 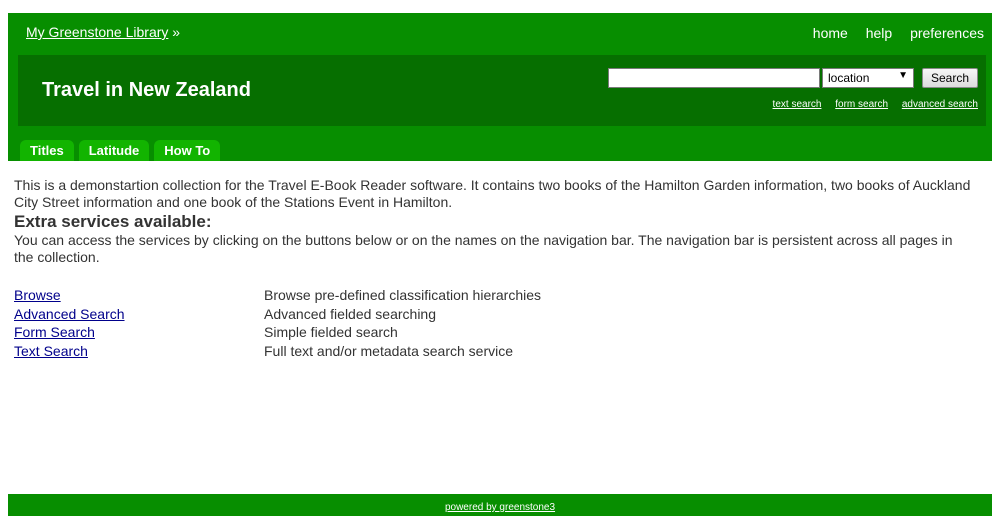 I want to click on service-description: Advanced fielded searching, so click(x=350, y=313).